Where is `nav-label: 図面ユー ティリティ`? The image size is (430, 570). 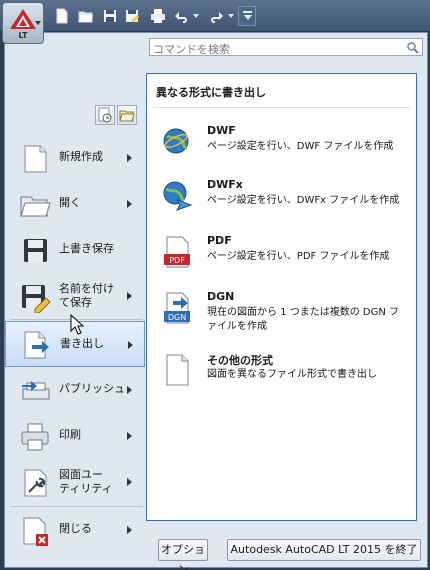
nav-label: 図面ユー ティリティ is located at coordinates (86, 481).